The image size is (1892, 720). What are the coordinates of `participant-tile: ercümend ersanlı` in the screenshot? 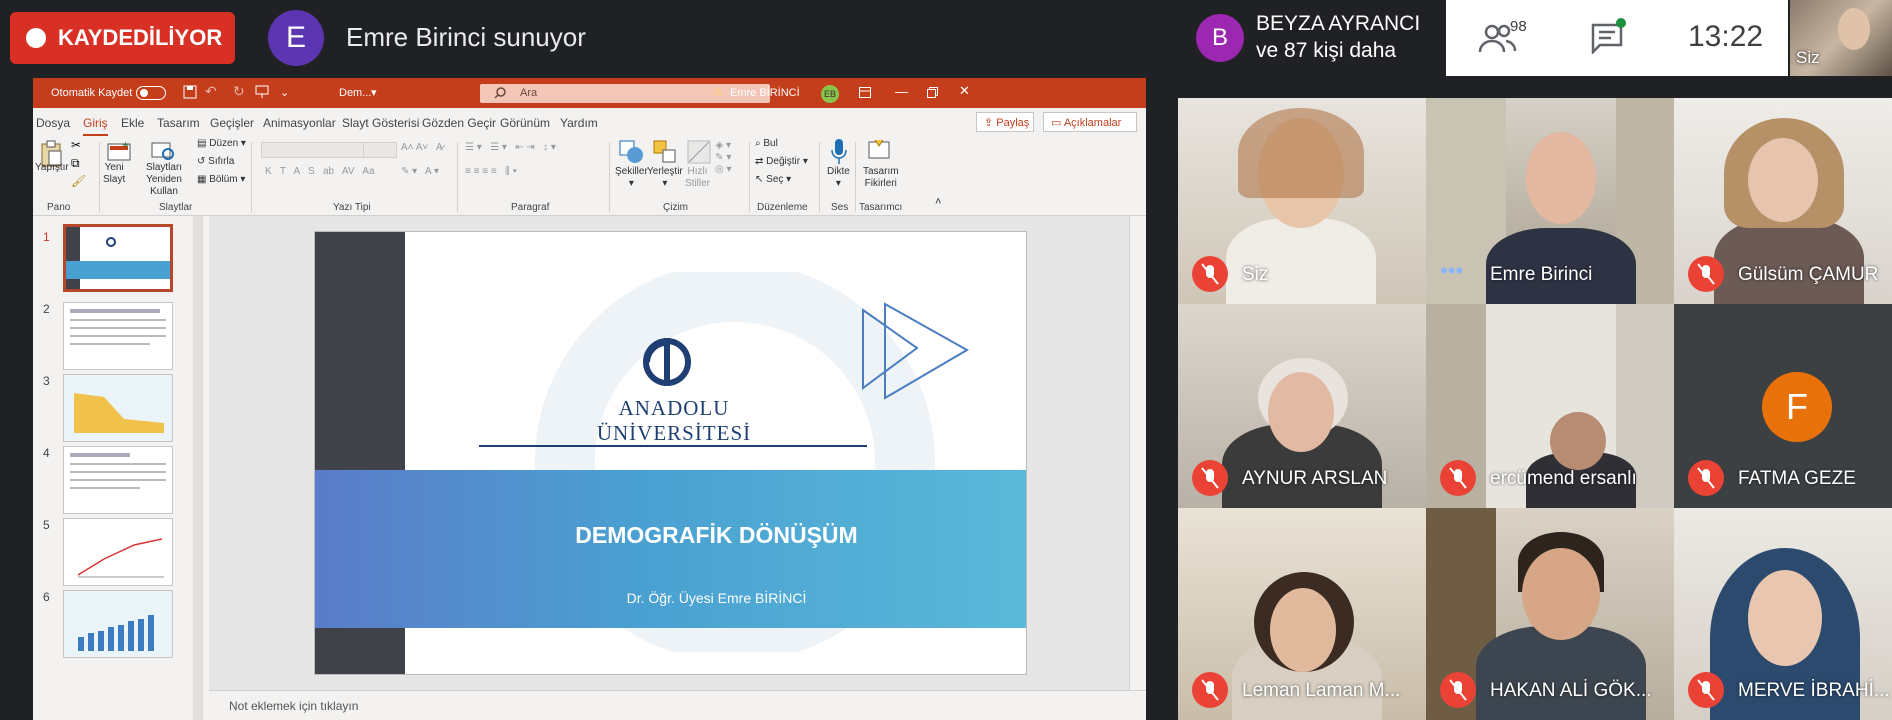 It's located at (1550, 406).